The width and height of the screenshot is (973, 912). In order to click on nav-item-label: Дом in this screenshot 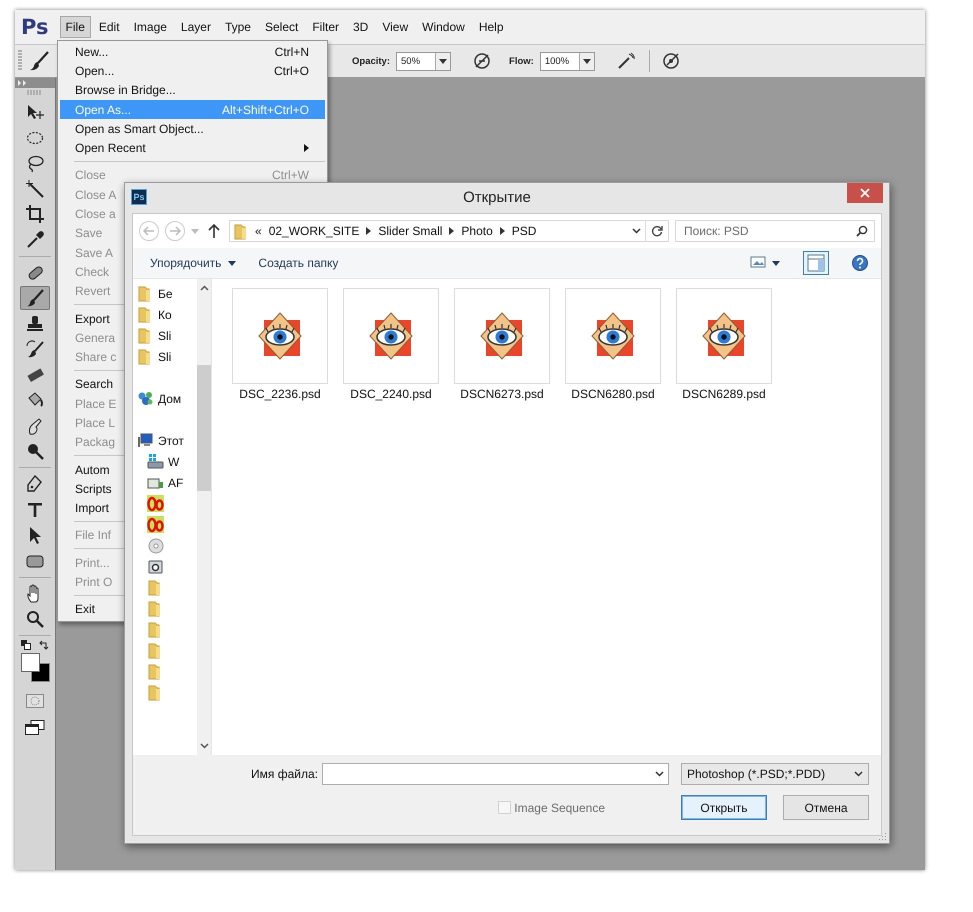, I will do `click(170, 399)`.